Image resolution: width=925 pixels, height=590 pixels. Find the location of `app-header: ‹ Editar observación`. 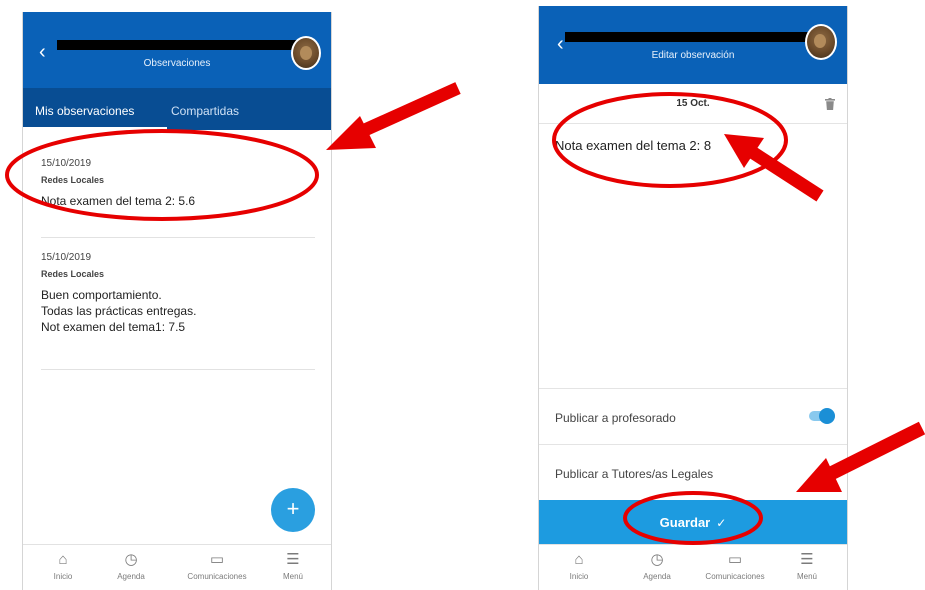

app-header: ‹ Editar observación is located at coordinates (693, 45).